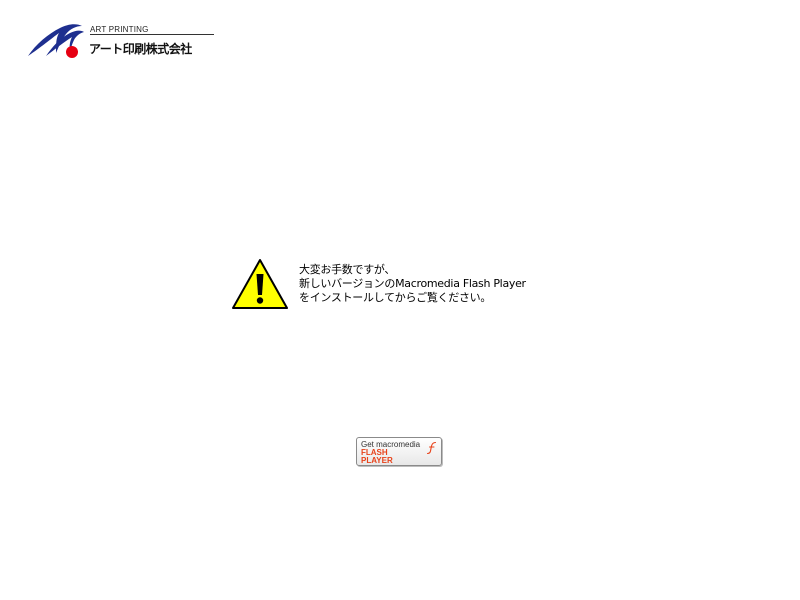  I want to click on get-flash-player-button: Get macromedia FLASH PLAYER, so click(399, 451).